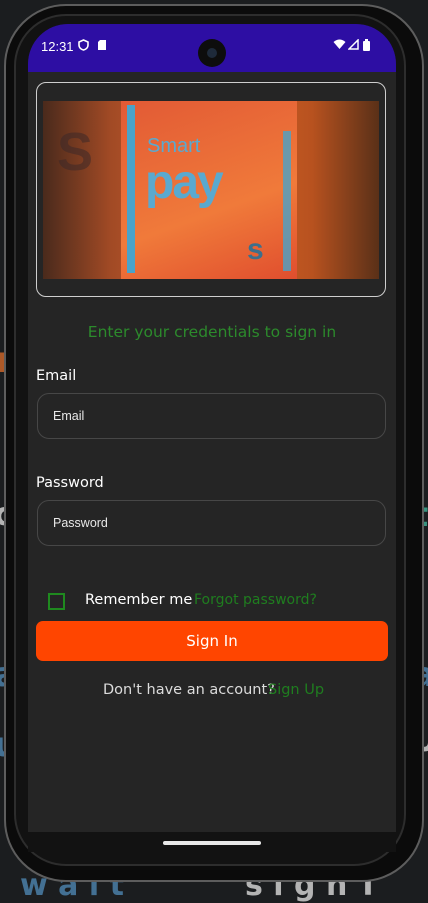 The width and height of the screenshot is (428, 903). What do you see at coordinates (353, 45) in the screenshot?
I see `signal-icon` at bounding box center [353, 45].